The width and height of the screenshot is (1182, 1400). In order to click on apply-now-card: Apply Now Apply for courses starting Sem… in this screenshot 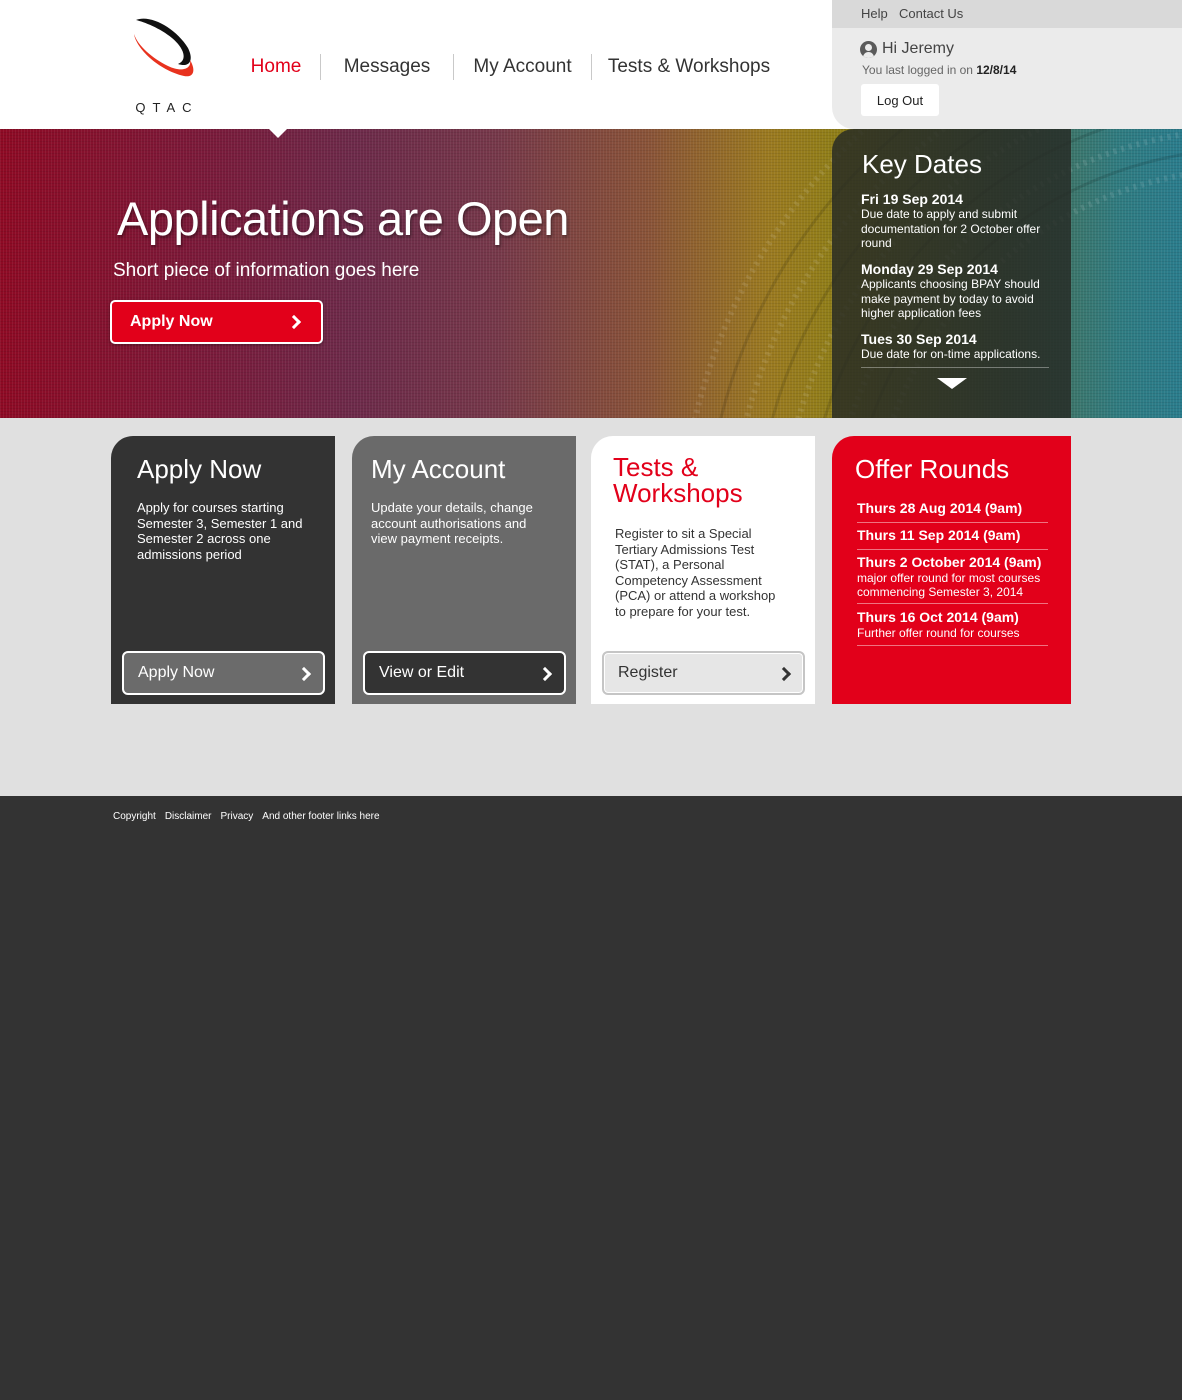, I will do `click(223, 570)`.